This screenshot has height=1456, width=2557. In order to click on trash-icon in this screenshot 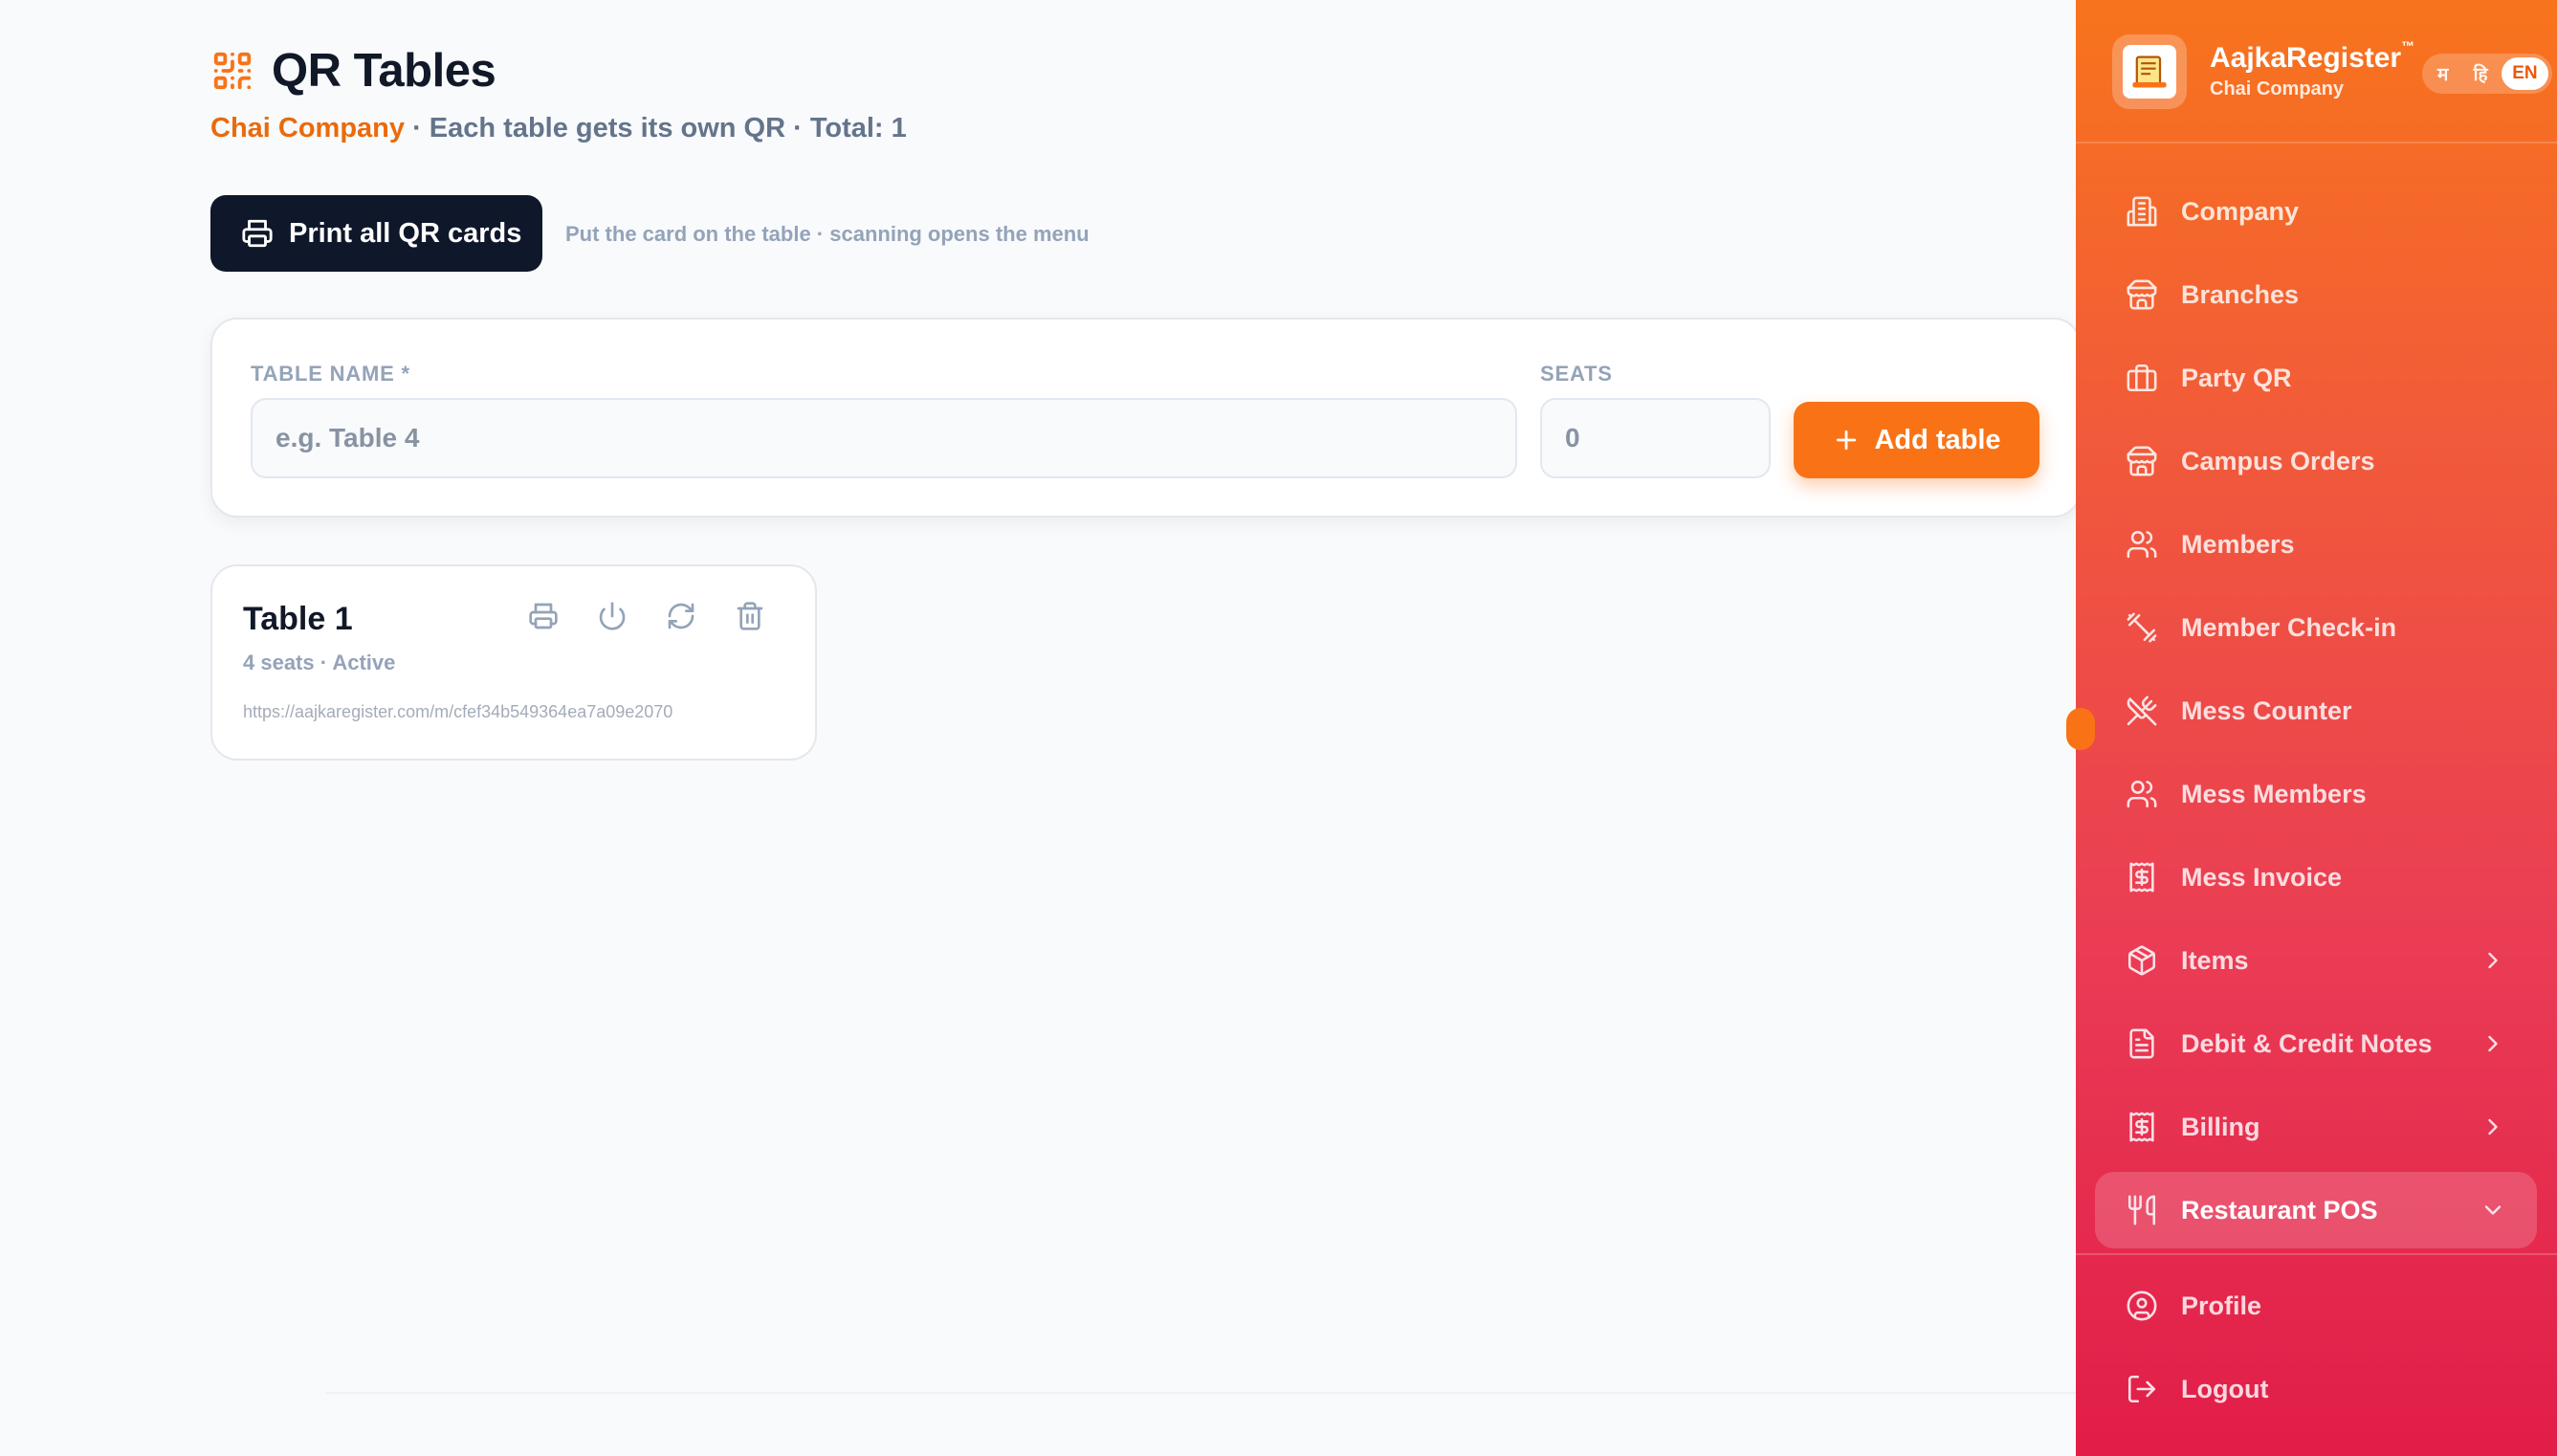, I will do `click(750, 616)`.